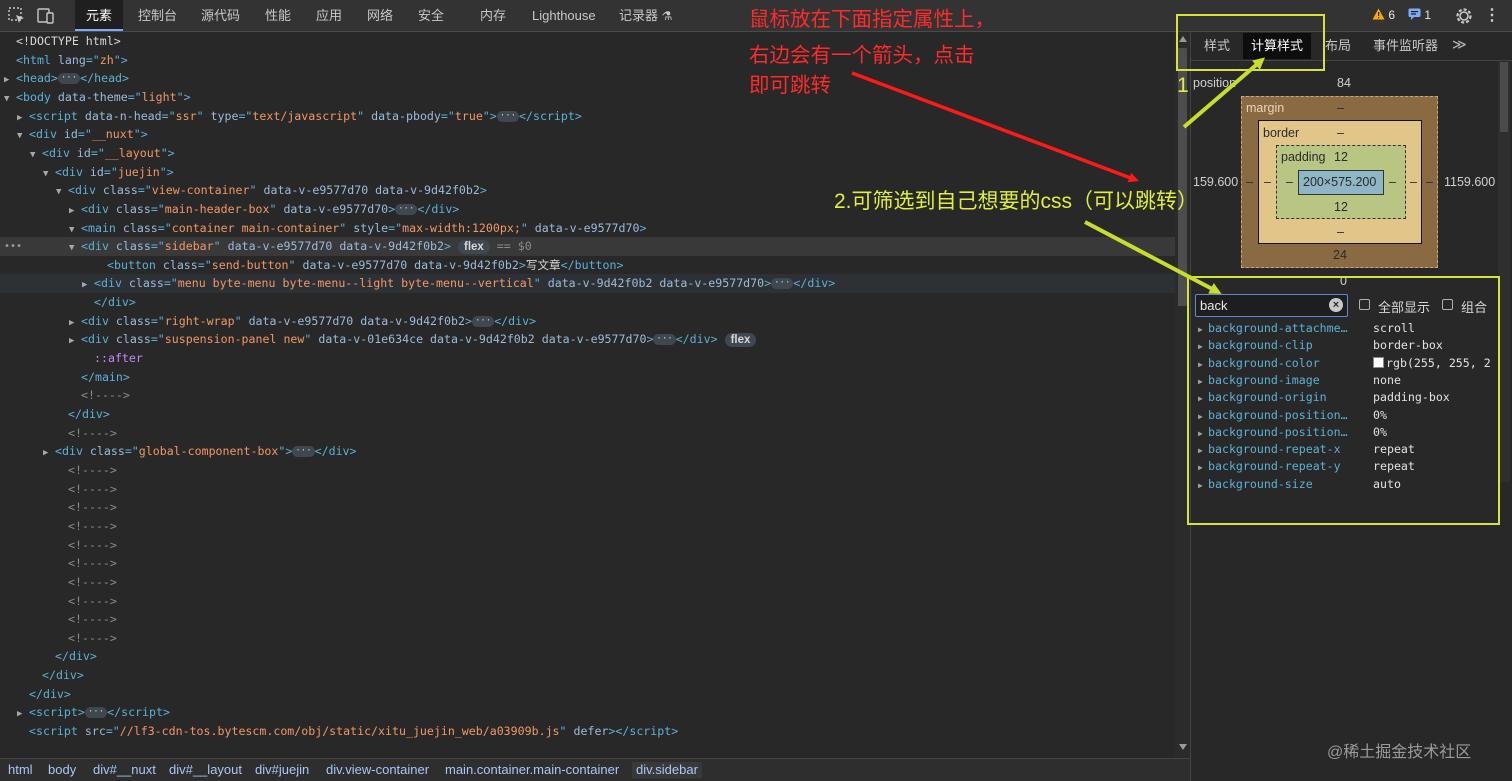  I want to click on annotation-arrows, so click(1058, 175).